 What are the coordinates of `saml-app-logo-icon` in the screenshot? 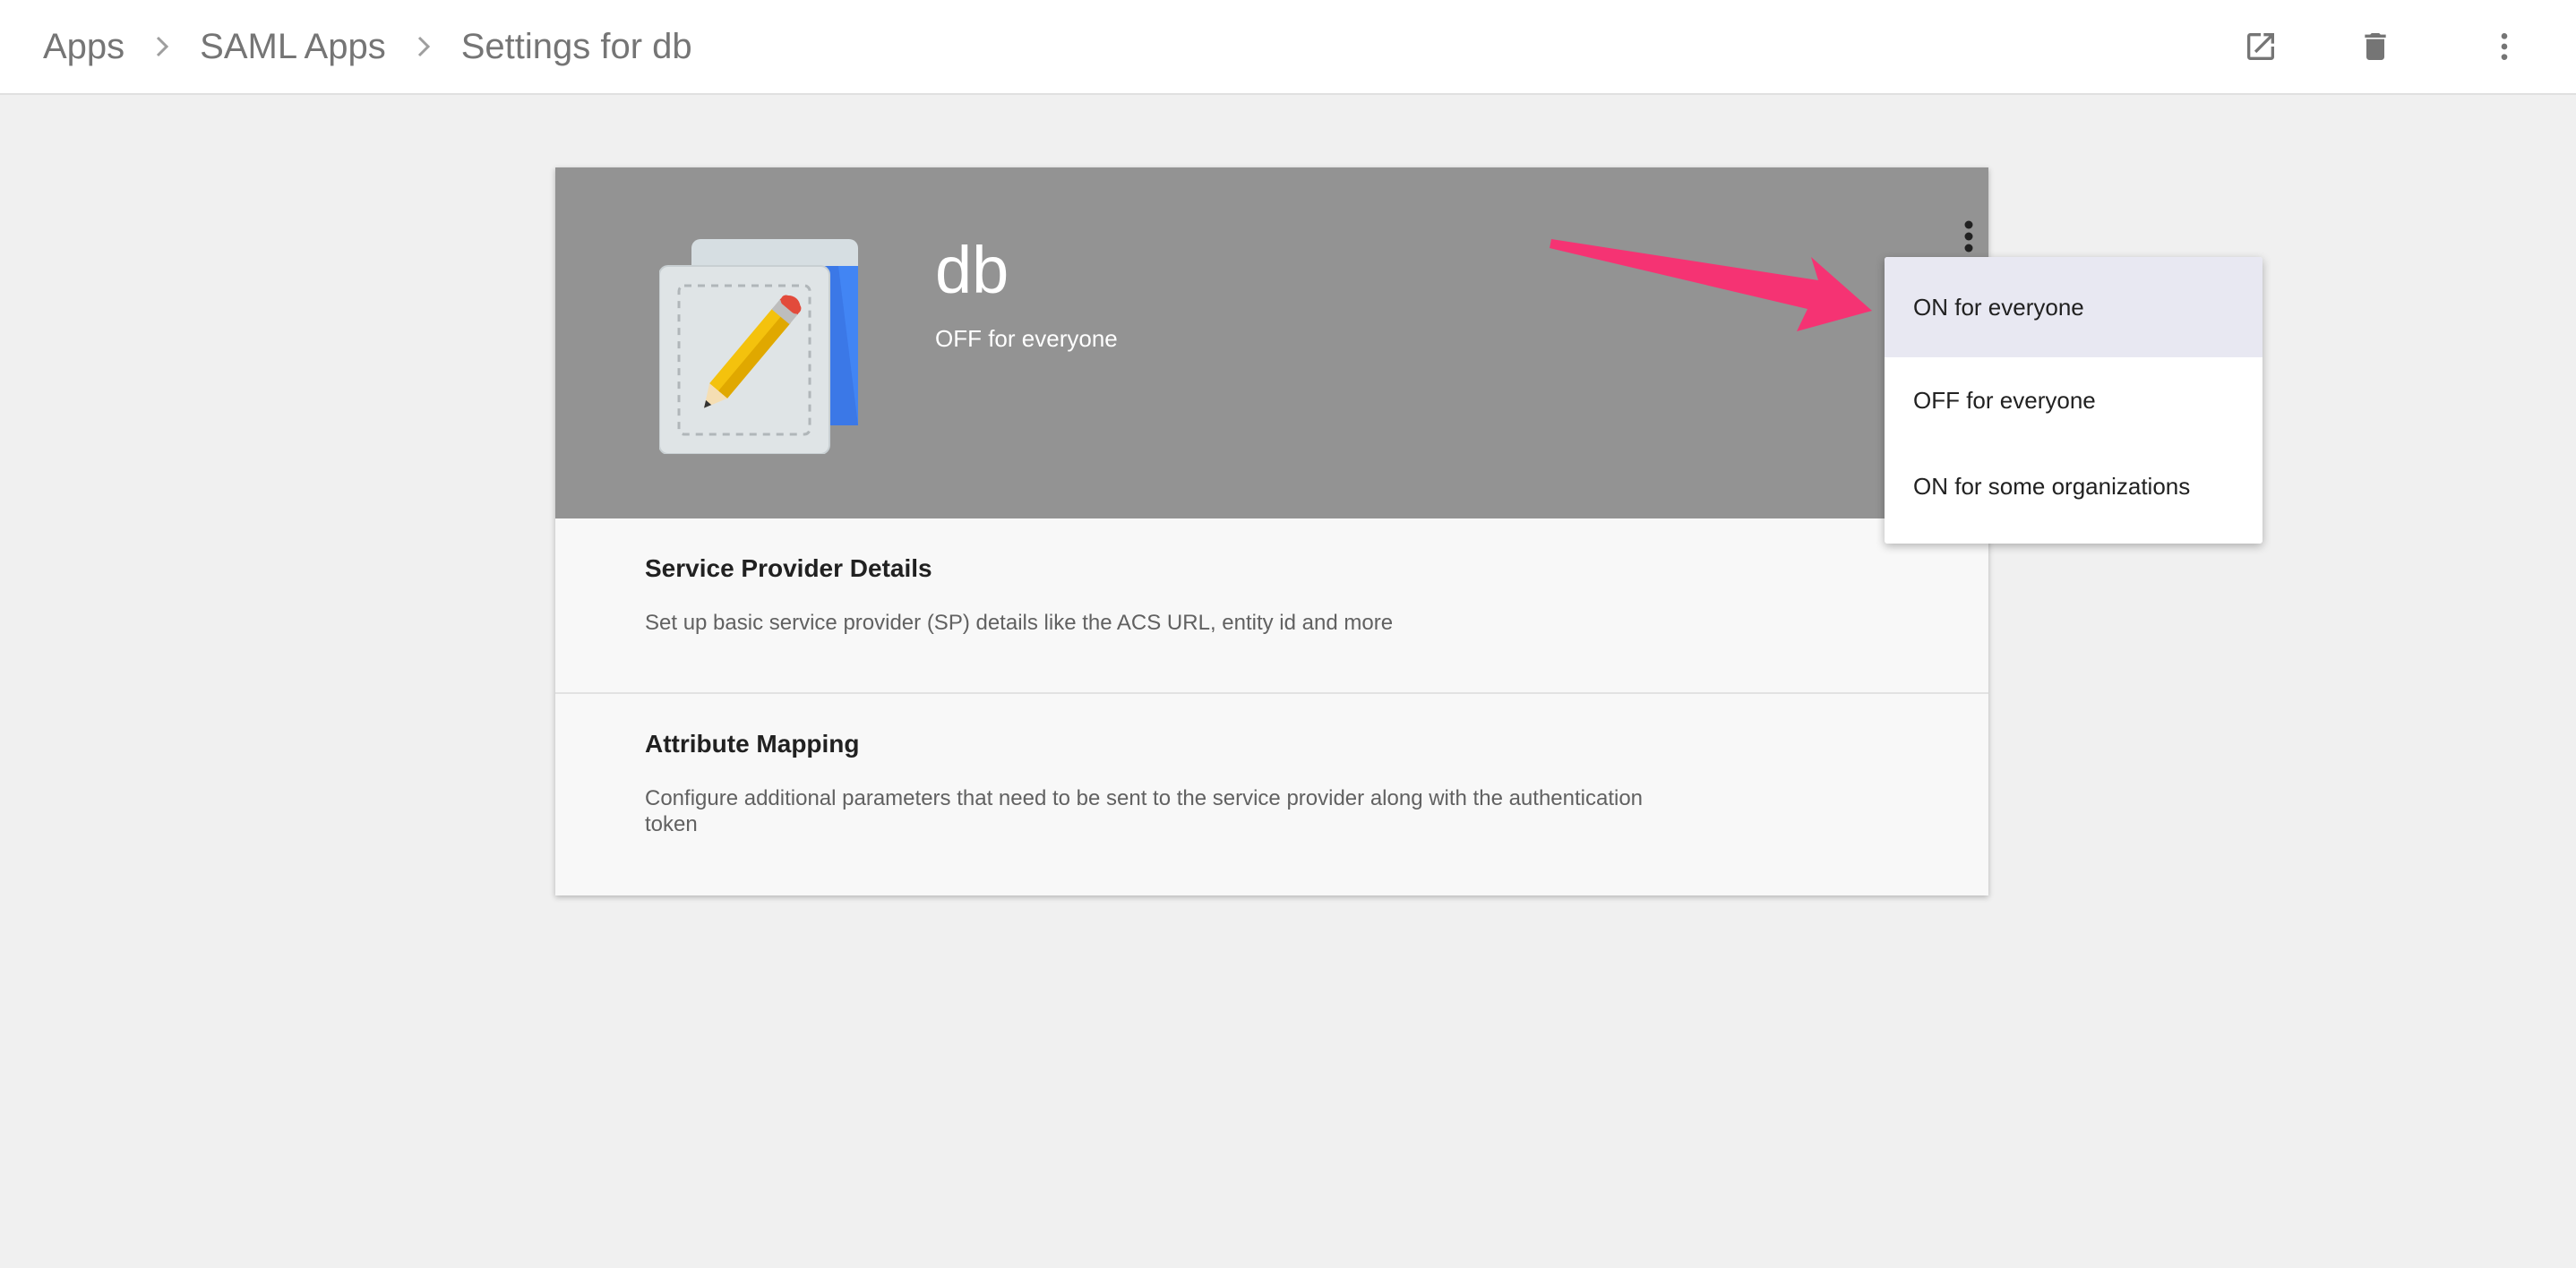 It's located at (761, 347).